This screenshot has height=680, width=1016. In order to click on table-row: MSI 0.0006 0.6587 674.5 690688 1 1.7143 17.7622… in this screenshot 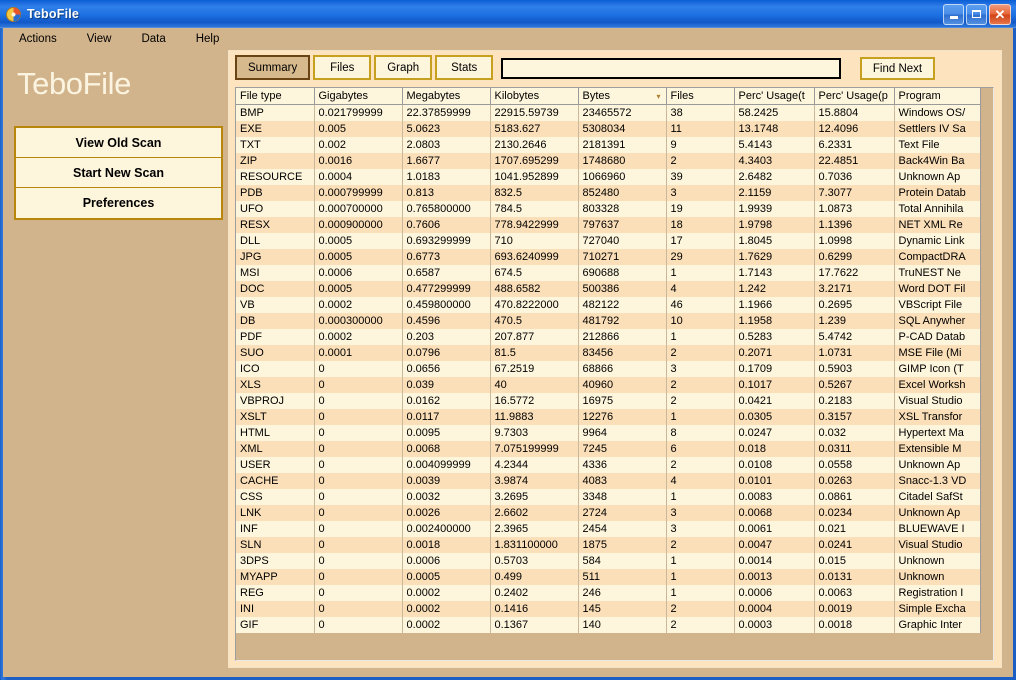, I will do `click(608, 272)`.